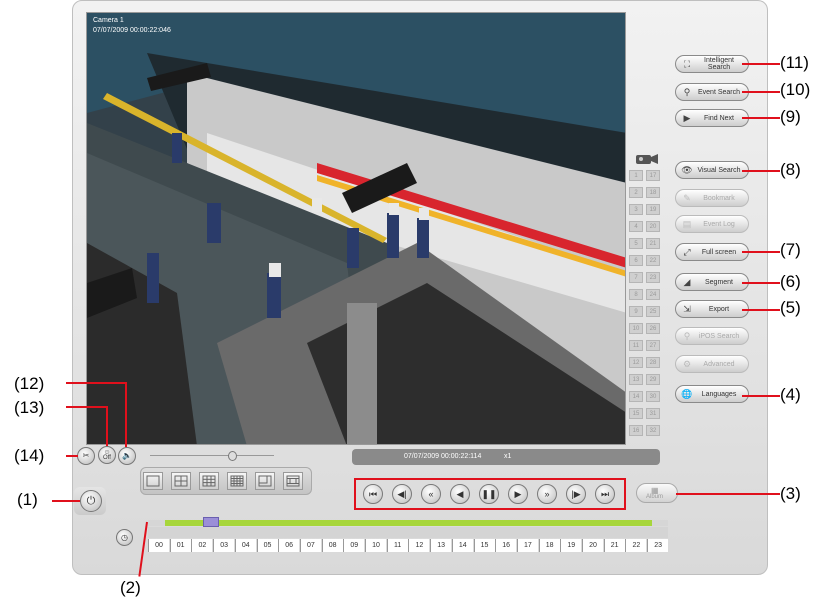  Describe the element at coordinates (375, 545) in the screenshot. I see `timeline-hour: 10` at that location.